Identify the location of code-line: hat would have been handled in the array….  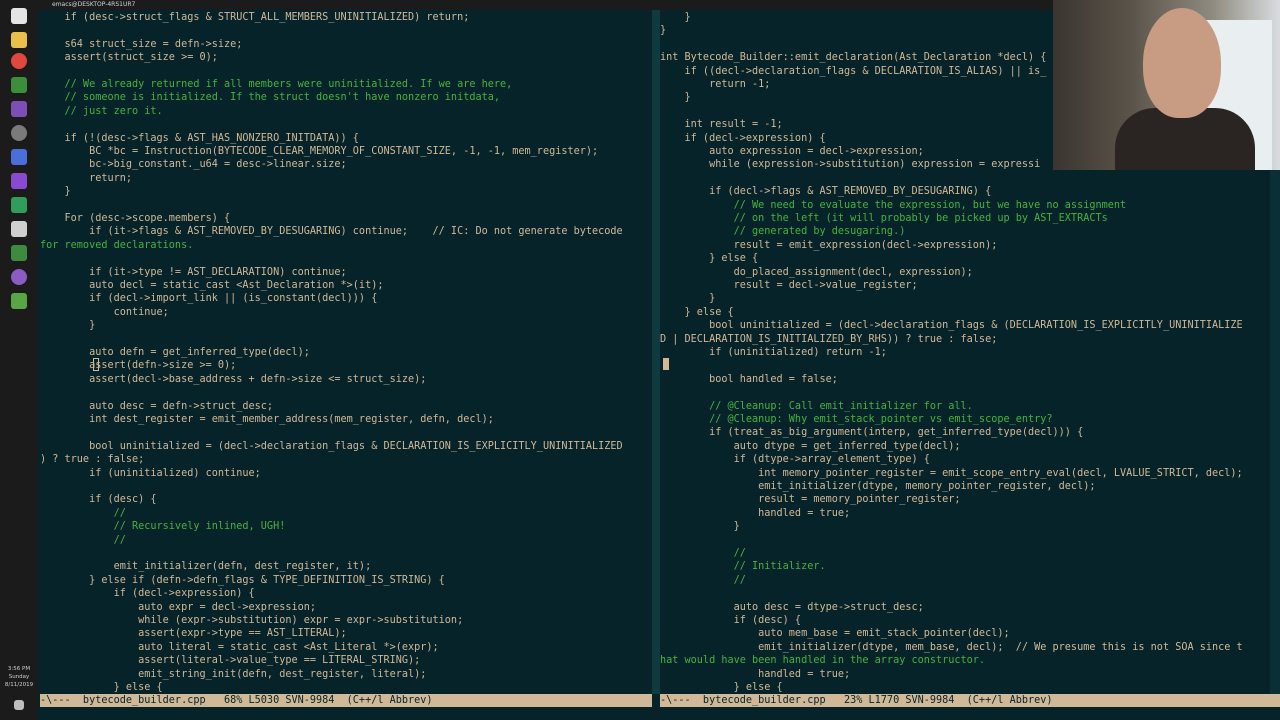
(822, 660).